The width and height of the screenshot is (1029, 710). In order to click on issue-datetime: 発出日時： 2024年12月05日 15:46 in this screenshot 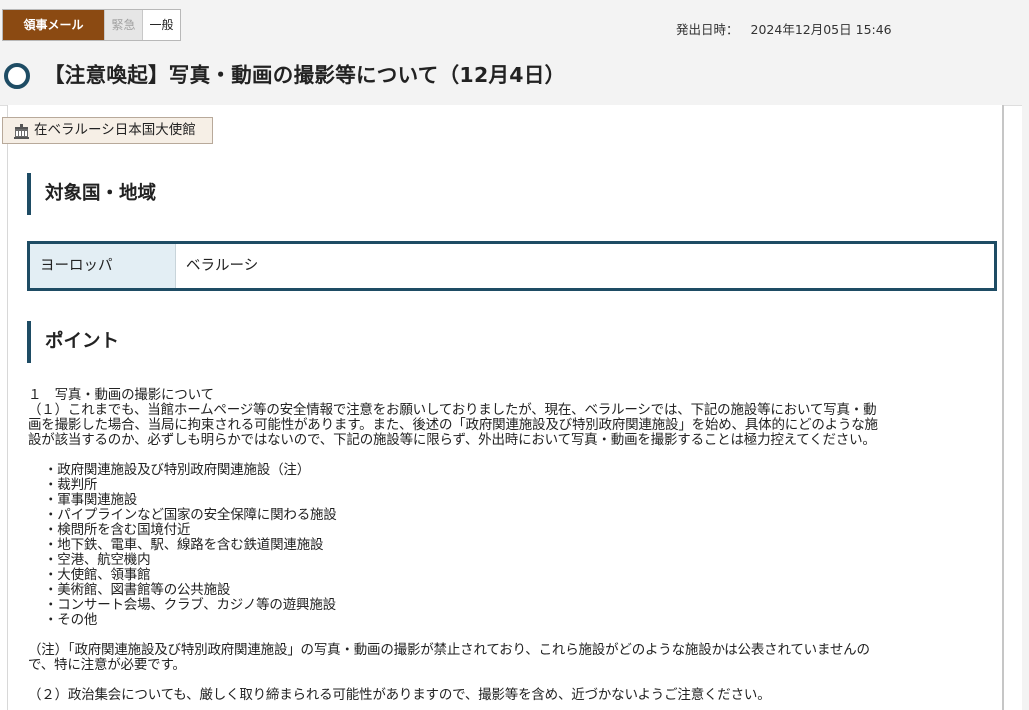, I will do `click(784, 28)`.